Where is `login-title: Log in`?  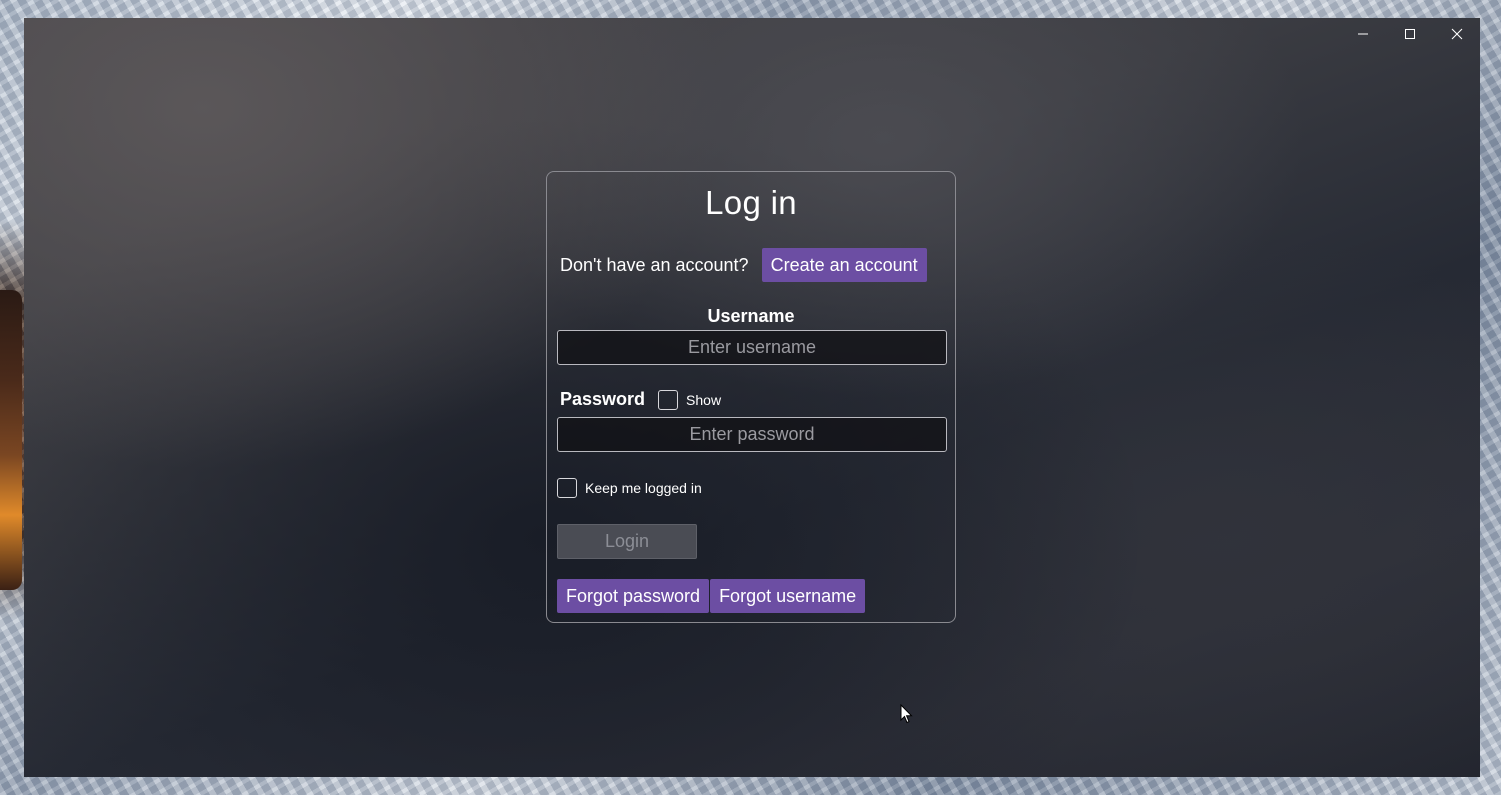 login-title: Log in is located at coordinates (751, 202).